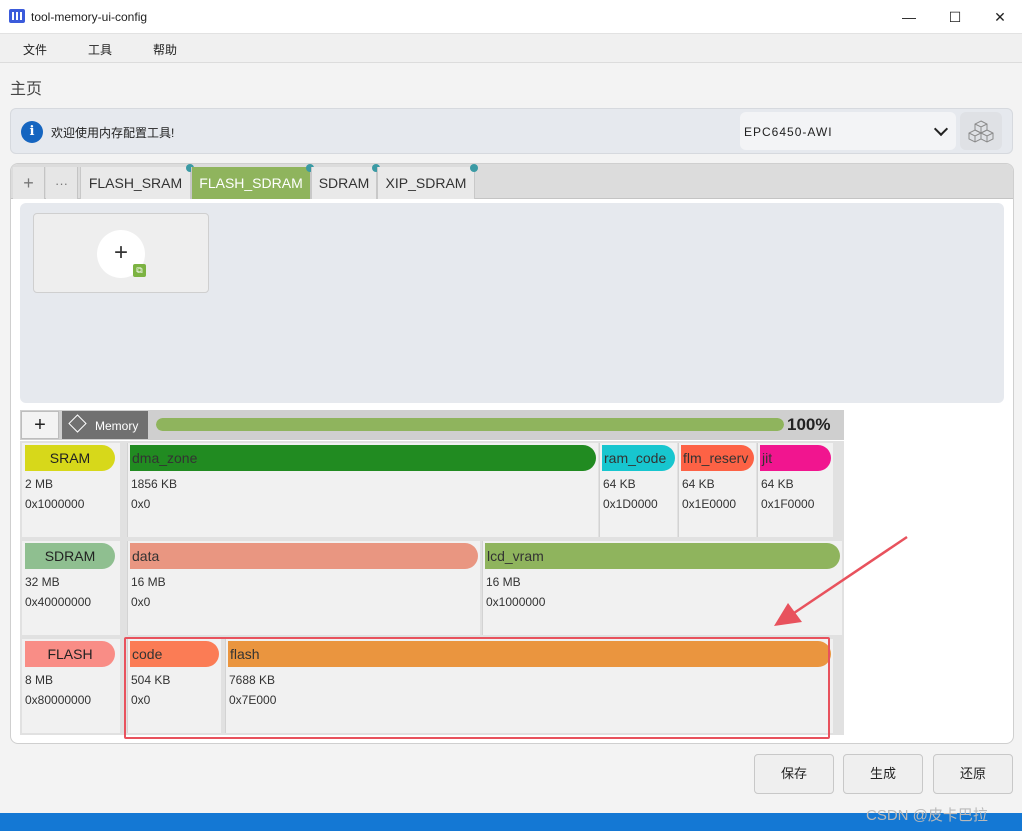 This screenshot has width=1022, height=831. I want to click on tab-label: SDRAM, so click(344, 183).